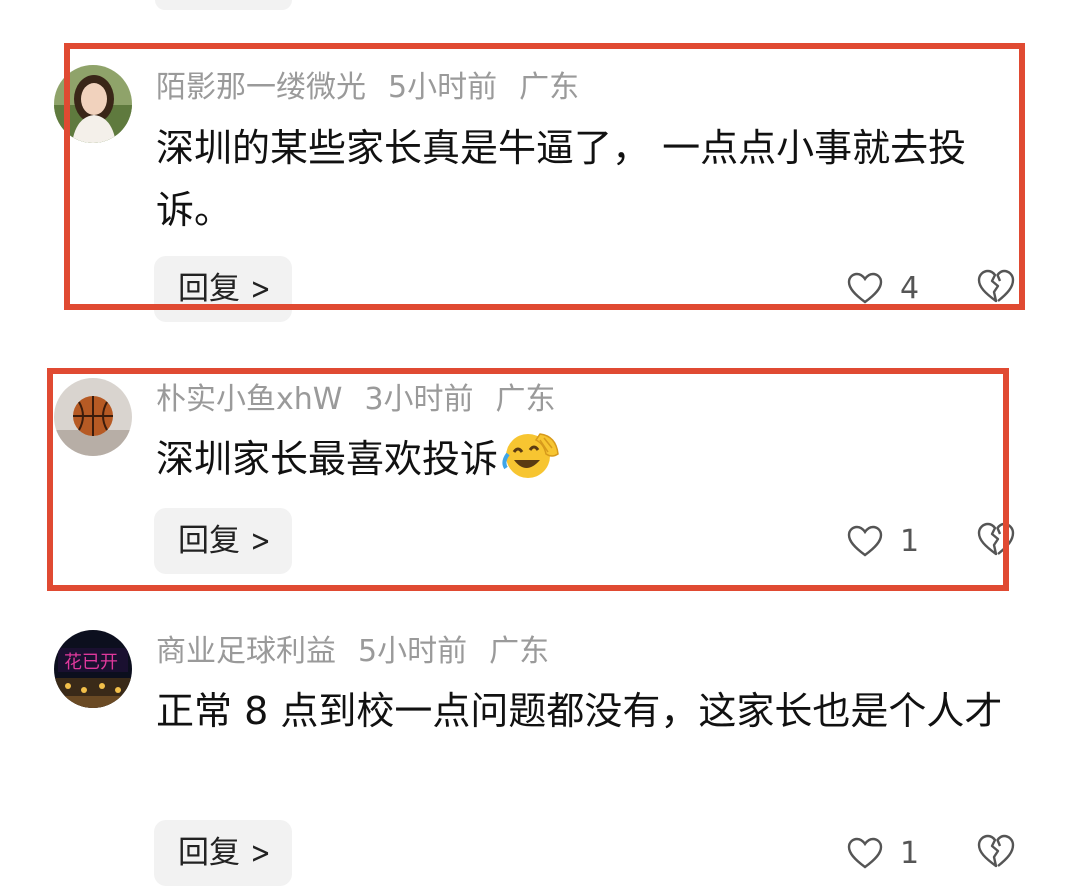 The image size is (1080, 892). What do you see at coordinates (91, 662) in the screenshot?
I see `svg-text: 花已开` at bounding box center [91, 662].